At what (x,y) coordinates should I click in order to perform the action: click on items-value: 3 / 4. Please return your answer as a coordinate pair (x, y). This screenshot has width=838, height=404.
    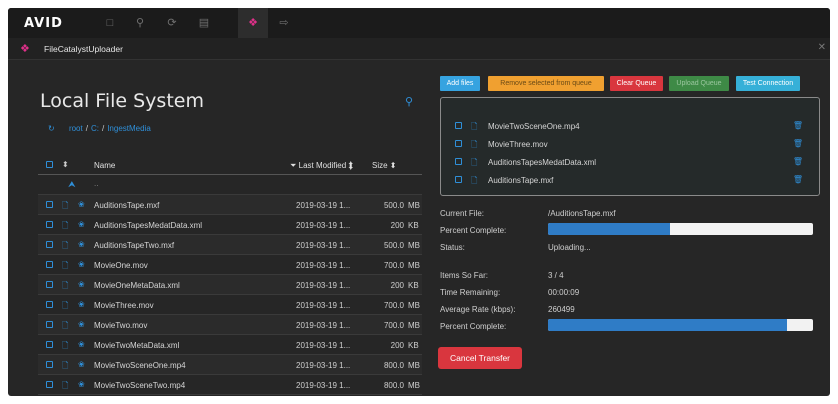
    Looking at the image, I should click on (556, 275).